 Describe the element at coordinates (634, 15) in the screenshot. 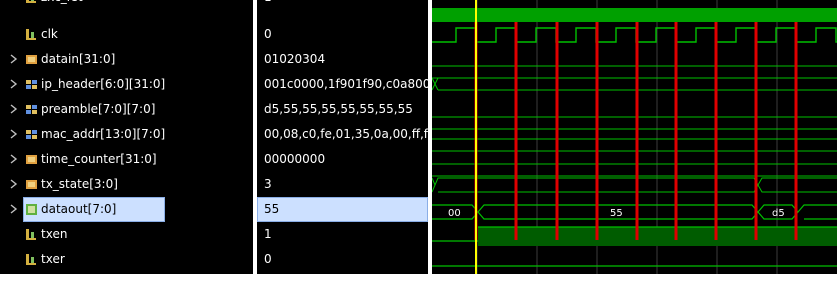

I see `wave-rst` at that location.